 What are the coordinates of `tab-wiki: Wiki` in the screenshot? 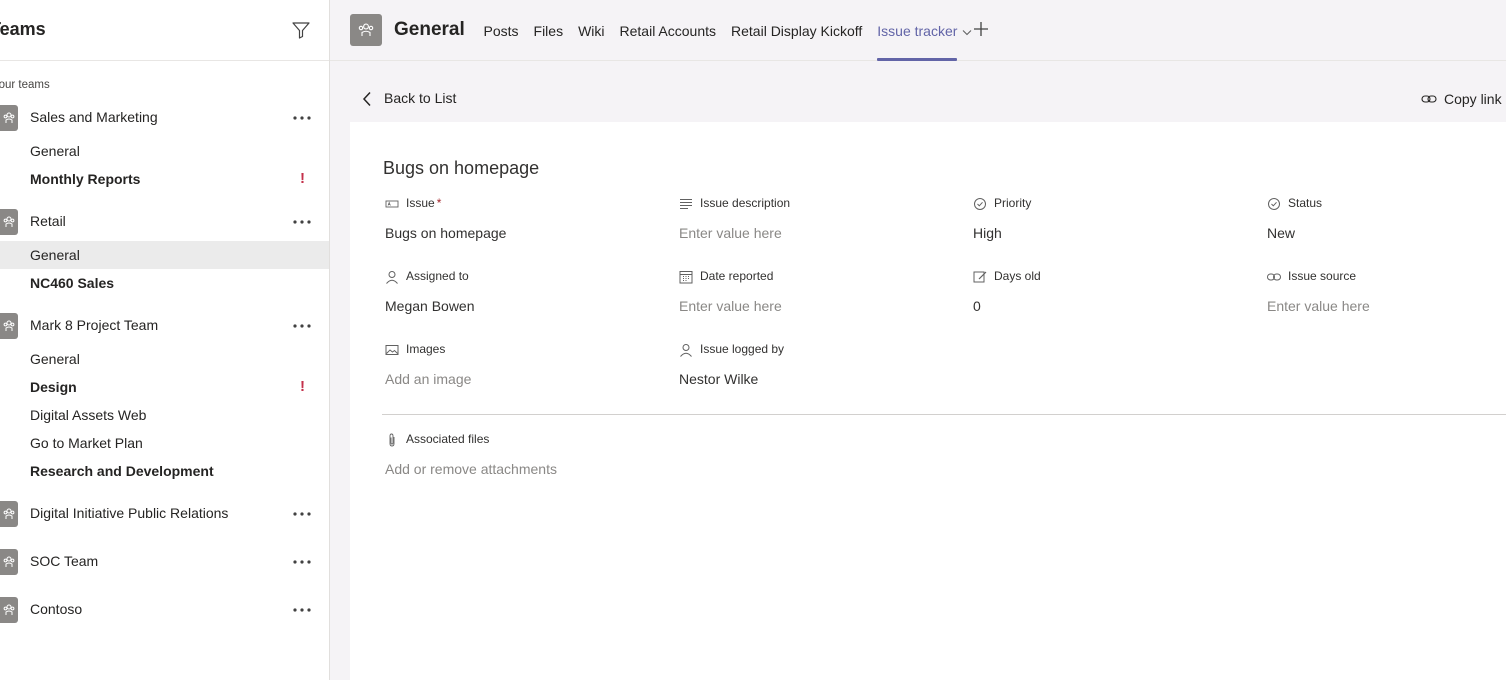 It's located at (591, 30).